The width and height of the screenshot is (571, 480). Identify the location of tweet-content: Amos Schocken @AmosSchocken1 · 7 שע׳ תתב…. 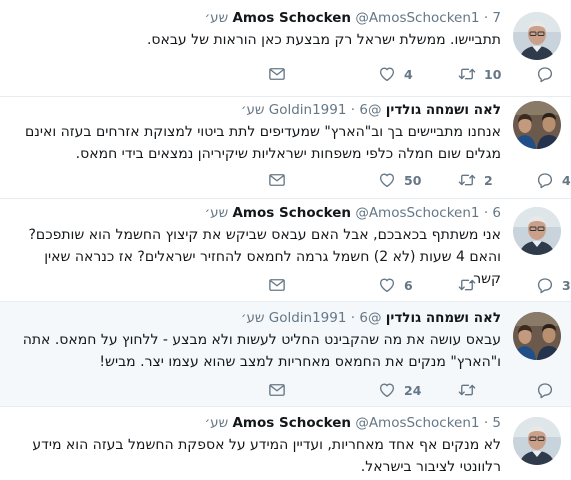
(259, 29).